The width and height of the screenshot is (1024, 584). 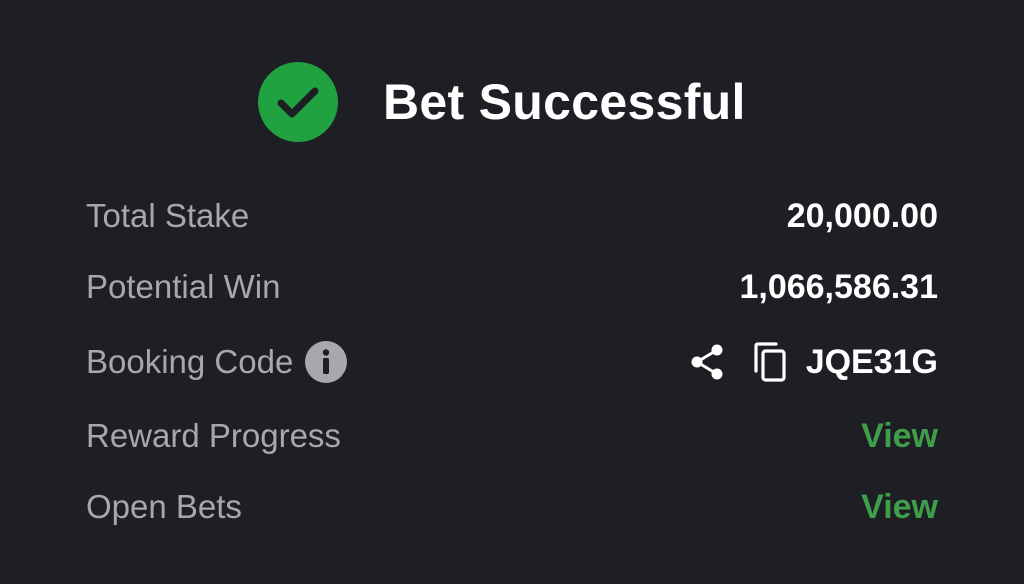 I want to click on booking-code-row: Booking Code JQE31G, so click(x=512, y=362).